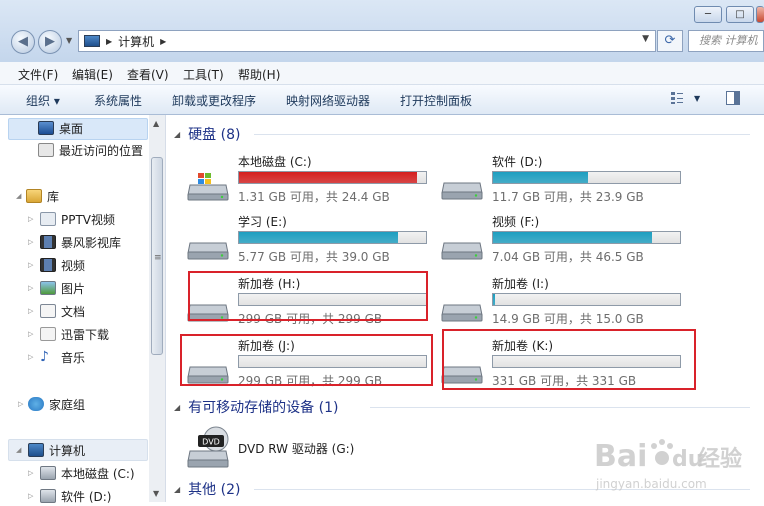 The height and width of the screenshot is (506, 764). I want to click on system-properties-button: 系统属性, so click(118, 100).